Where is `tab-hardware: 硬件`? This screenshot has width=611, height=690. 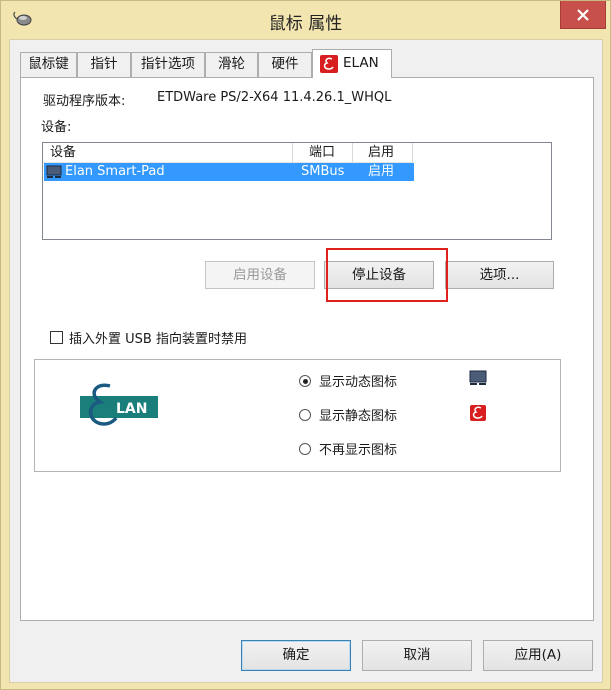 tab-hardware: 硬件 is located at coordinates (285, 64).